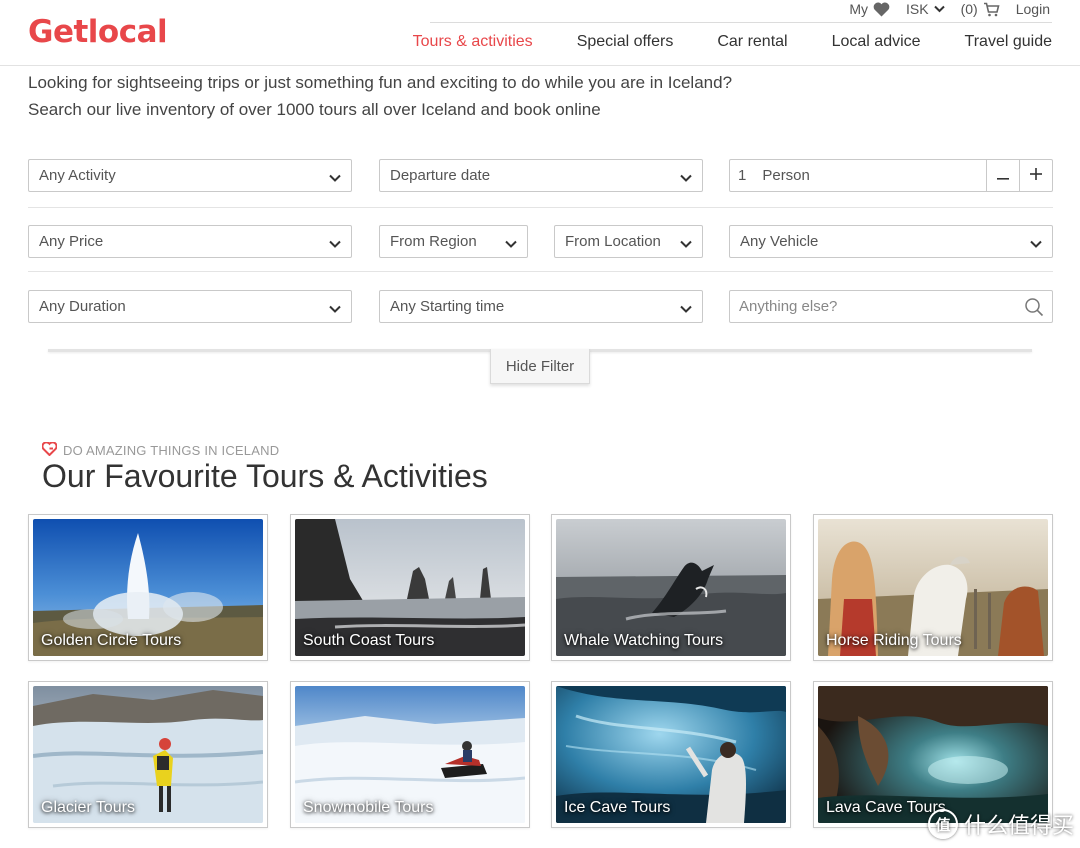 Image resolution: width=1080 pixels, height=848 pixels. What do you see at coordinates (369, 640) in the screenshot?
I see `tour-label: South Coast Tours` at bounding box center [369, 640].